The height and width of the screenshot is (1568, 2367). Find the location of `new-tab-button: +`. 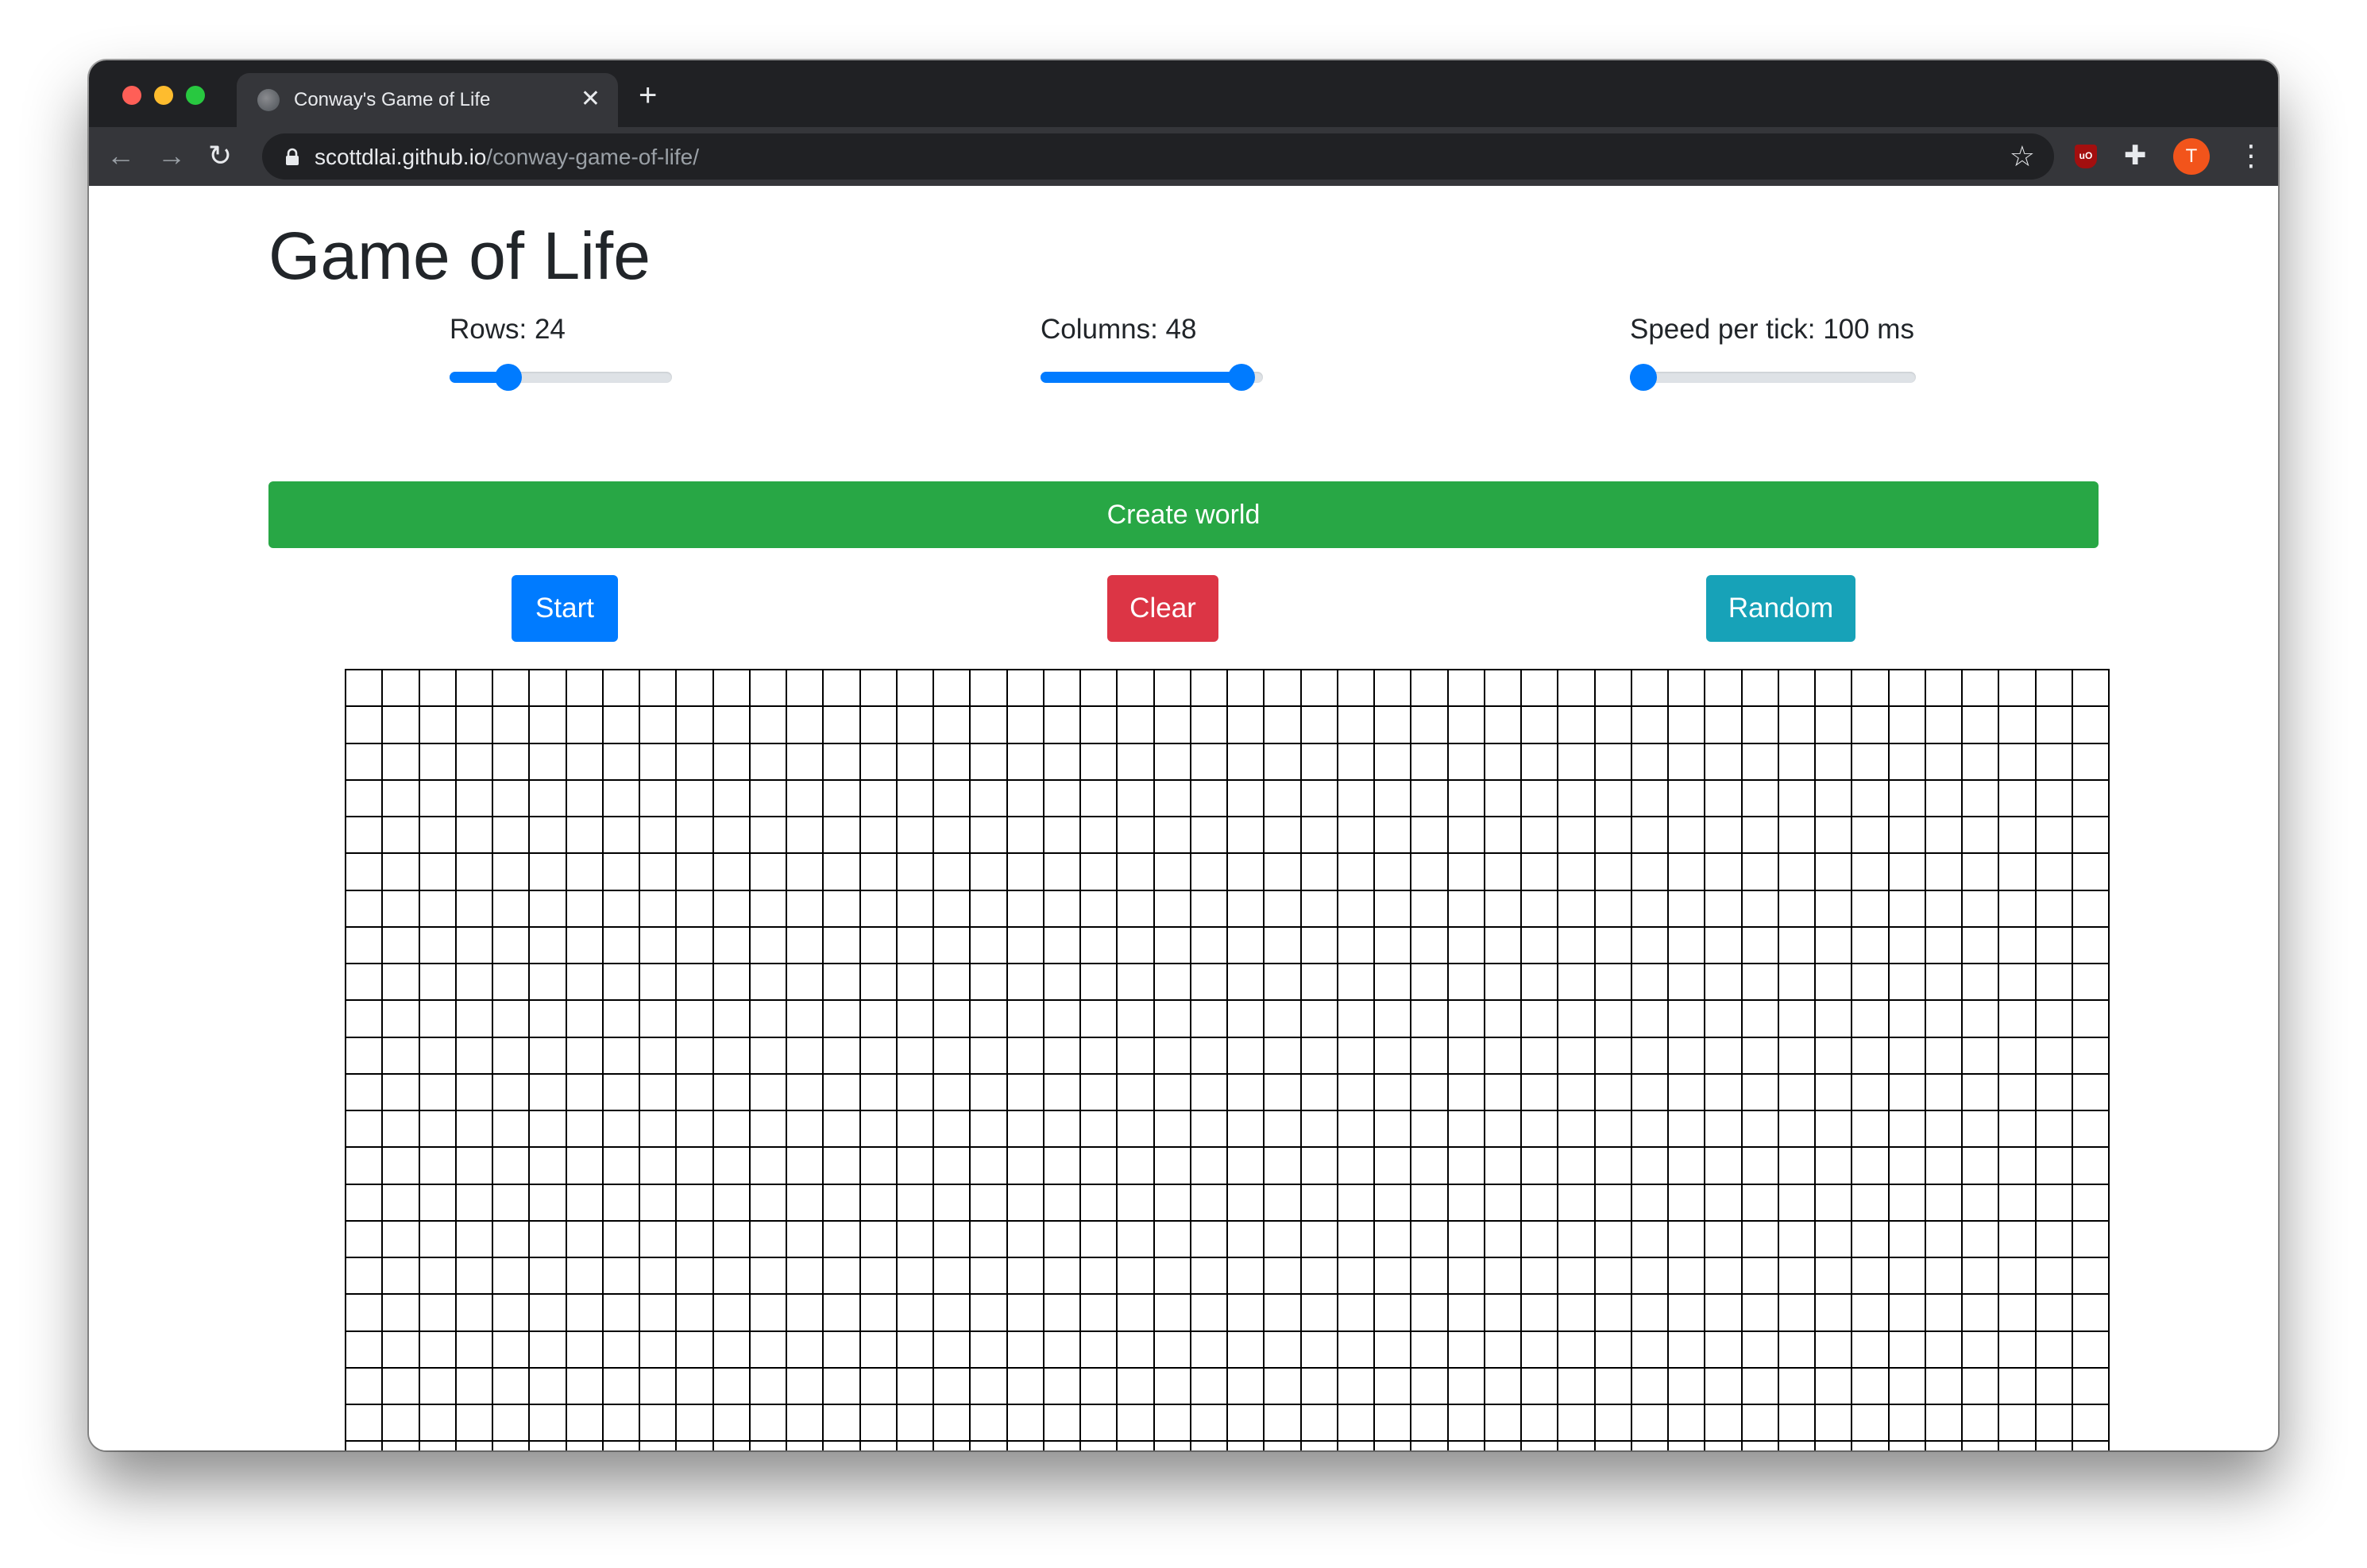

new-tab-button: + is located at coordinates (648, 95).